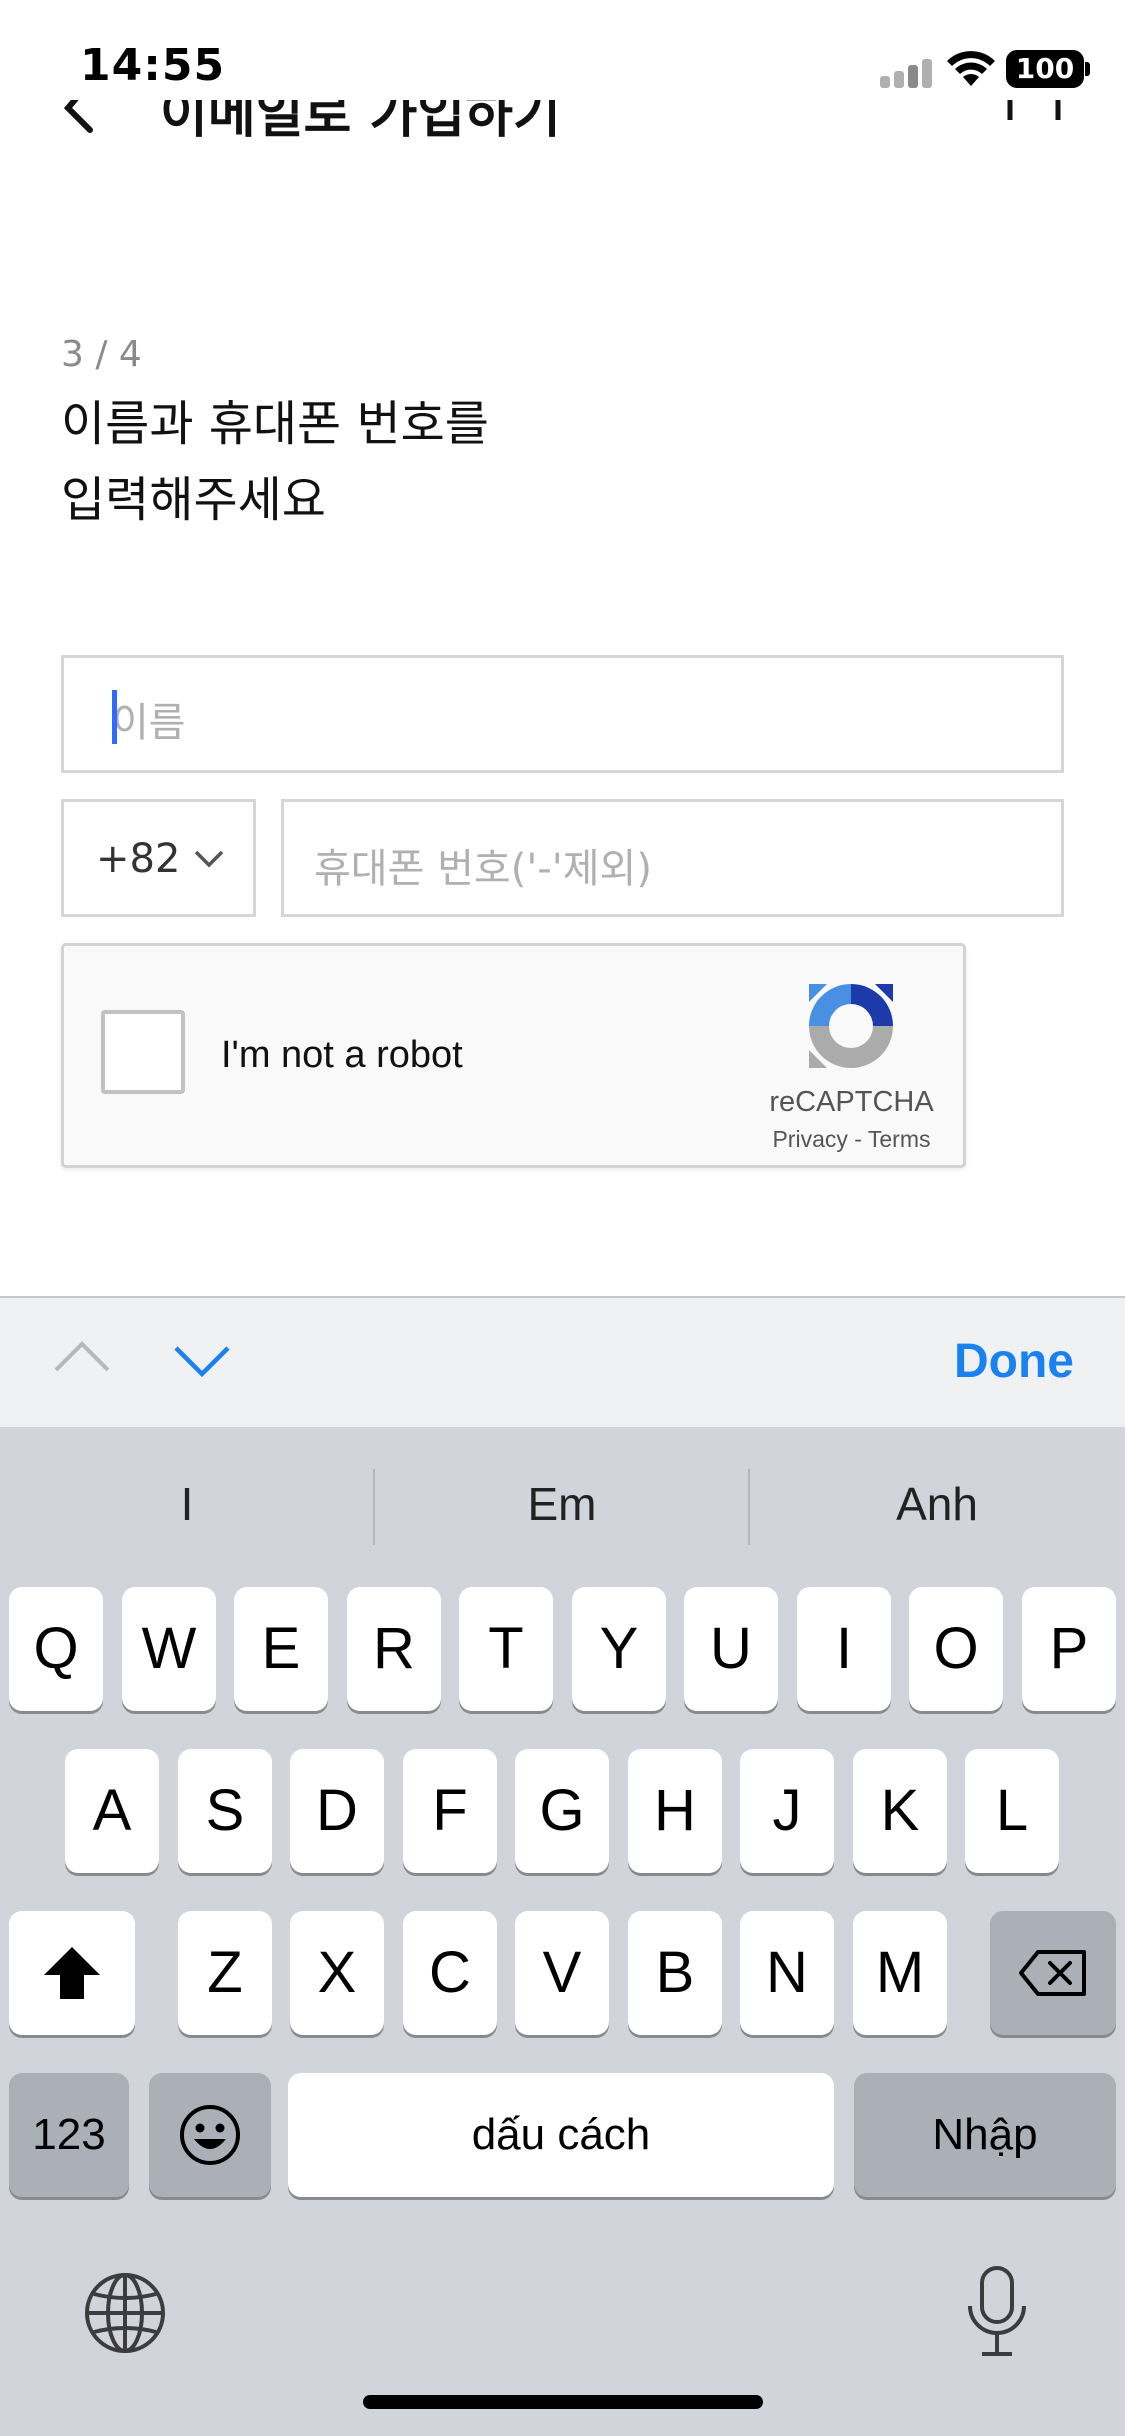 The width and height of the screenshot is (1125, 2436). I want to click on globe-icon, so click(125, 2313).